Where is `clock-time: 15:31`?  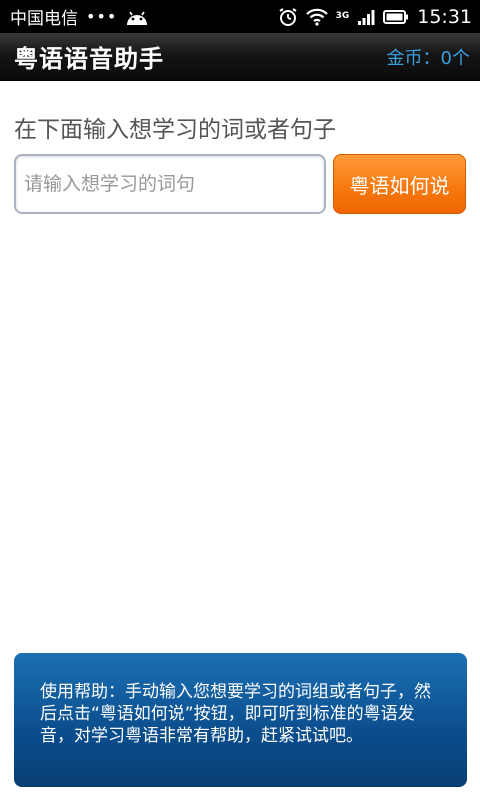 clock-time: 15:31 is located at coordinates (444, 16).